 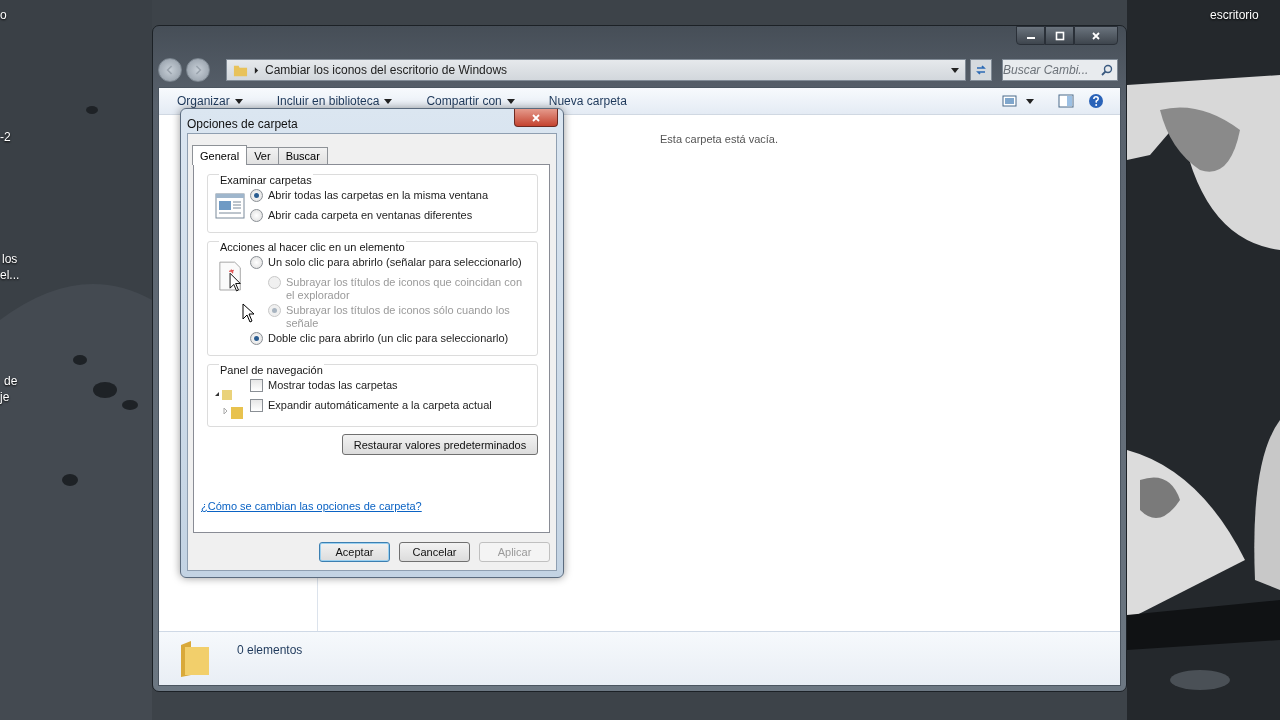 I want to click on desktop-icon-label: -2, so click(x=5, y=137).